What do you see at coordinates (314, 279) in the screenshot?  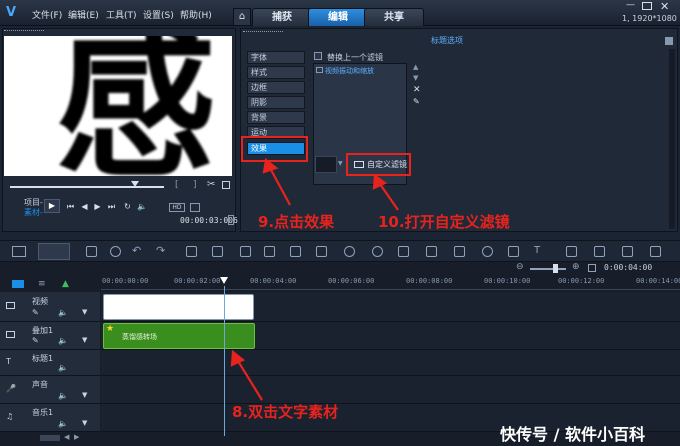 I see `annotation-arrows` at bounding box center [314, 279].